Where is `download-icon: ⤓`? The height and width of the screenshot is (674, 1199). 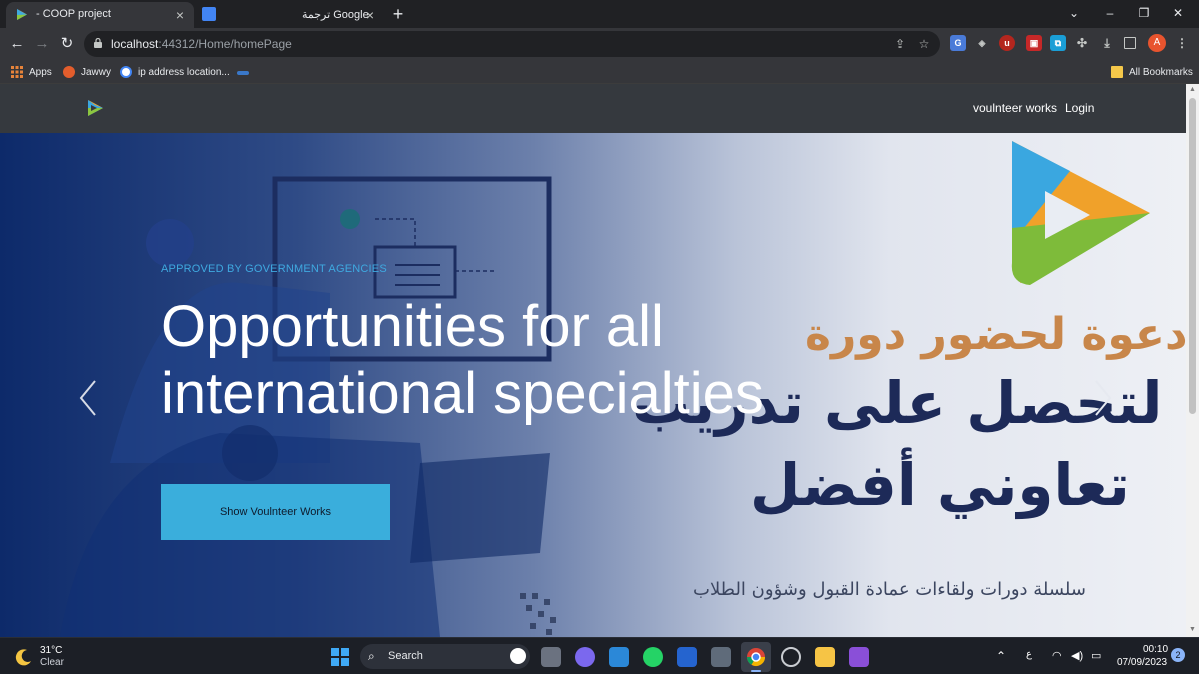
download-icon: ⤓ is located at coordinates (1107, 43).